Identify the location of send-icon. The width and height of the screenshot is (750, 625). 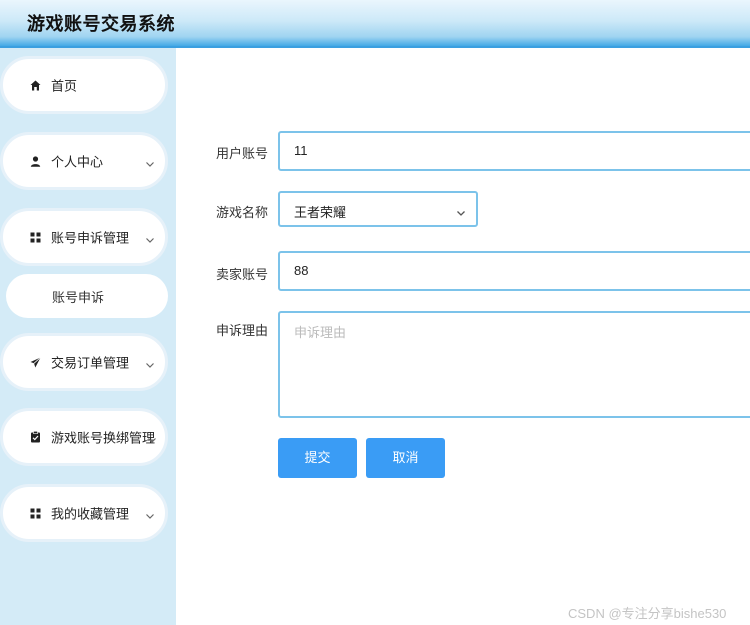
(35, 362).